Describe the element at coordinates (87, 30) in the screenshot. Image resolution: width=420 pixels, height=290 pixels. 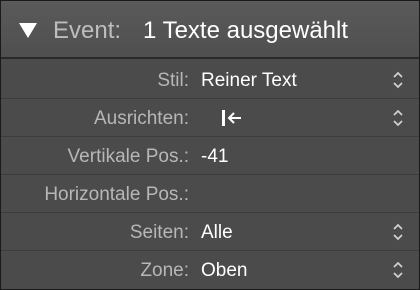
I see `header-label: Event:` at that location.